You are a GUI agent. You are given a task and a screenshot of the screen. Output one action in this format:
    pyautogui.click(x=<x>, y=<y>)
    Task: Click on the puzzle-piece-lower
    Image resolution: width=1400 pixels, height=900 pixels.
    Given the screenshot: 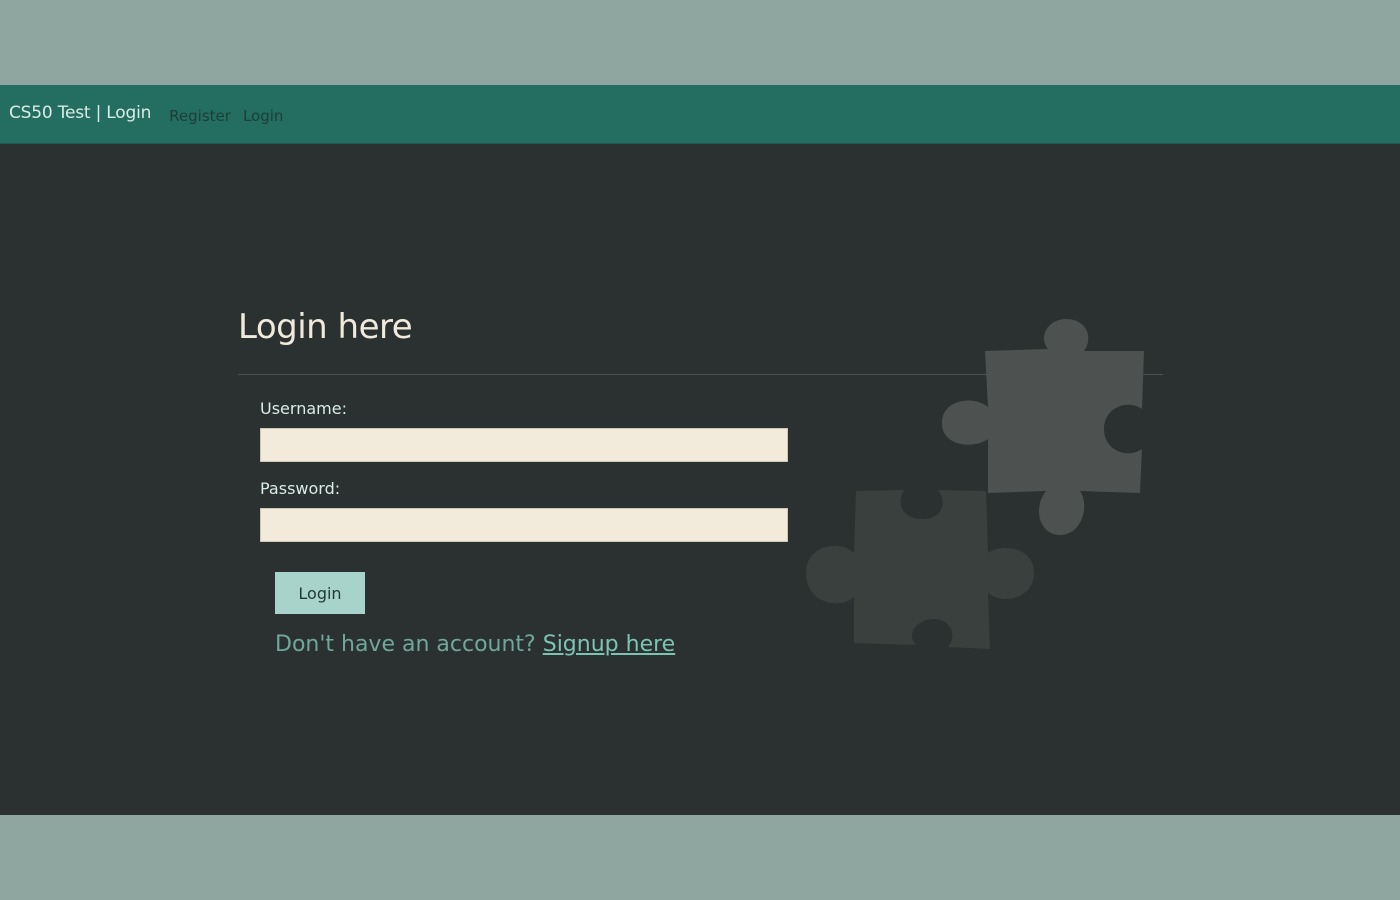 What is the action you would take?
    pyautogui.click(x=920, y=569)
    